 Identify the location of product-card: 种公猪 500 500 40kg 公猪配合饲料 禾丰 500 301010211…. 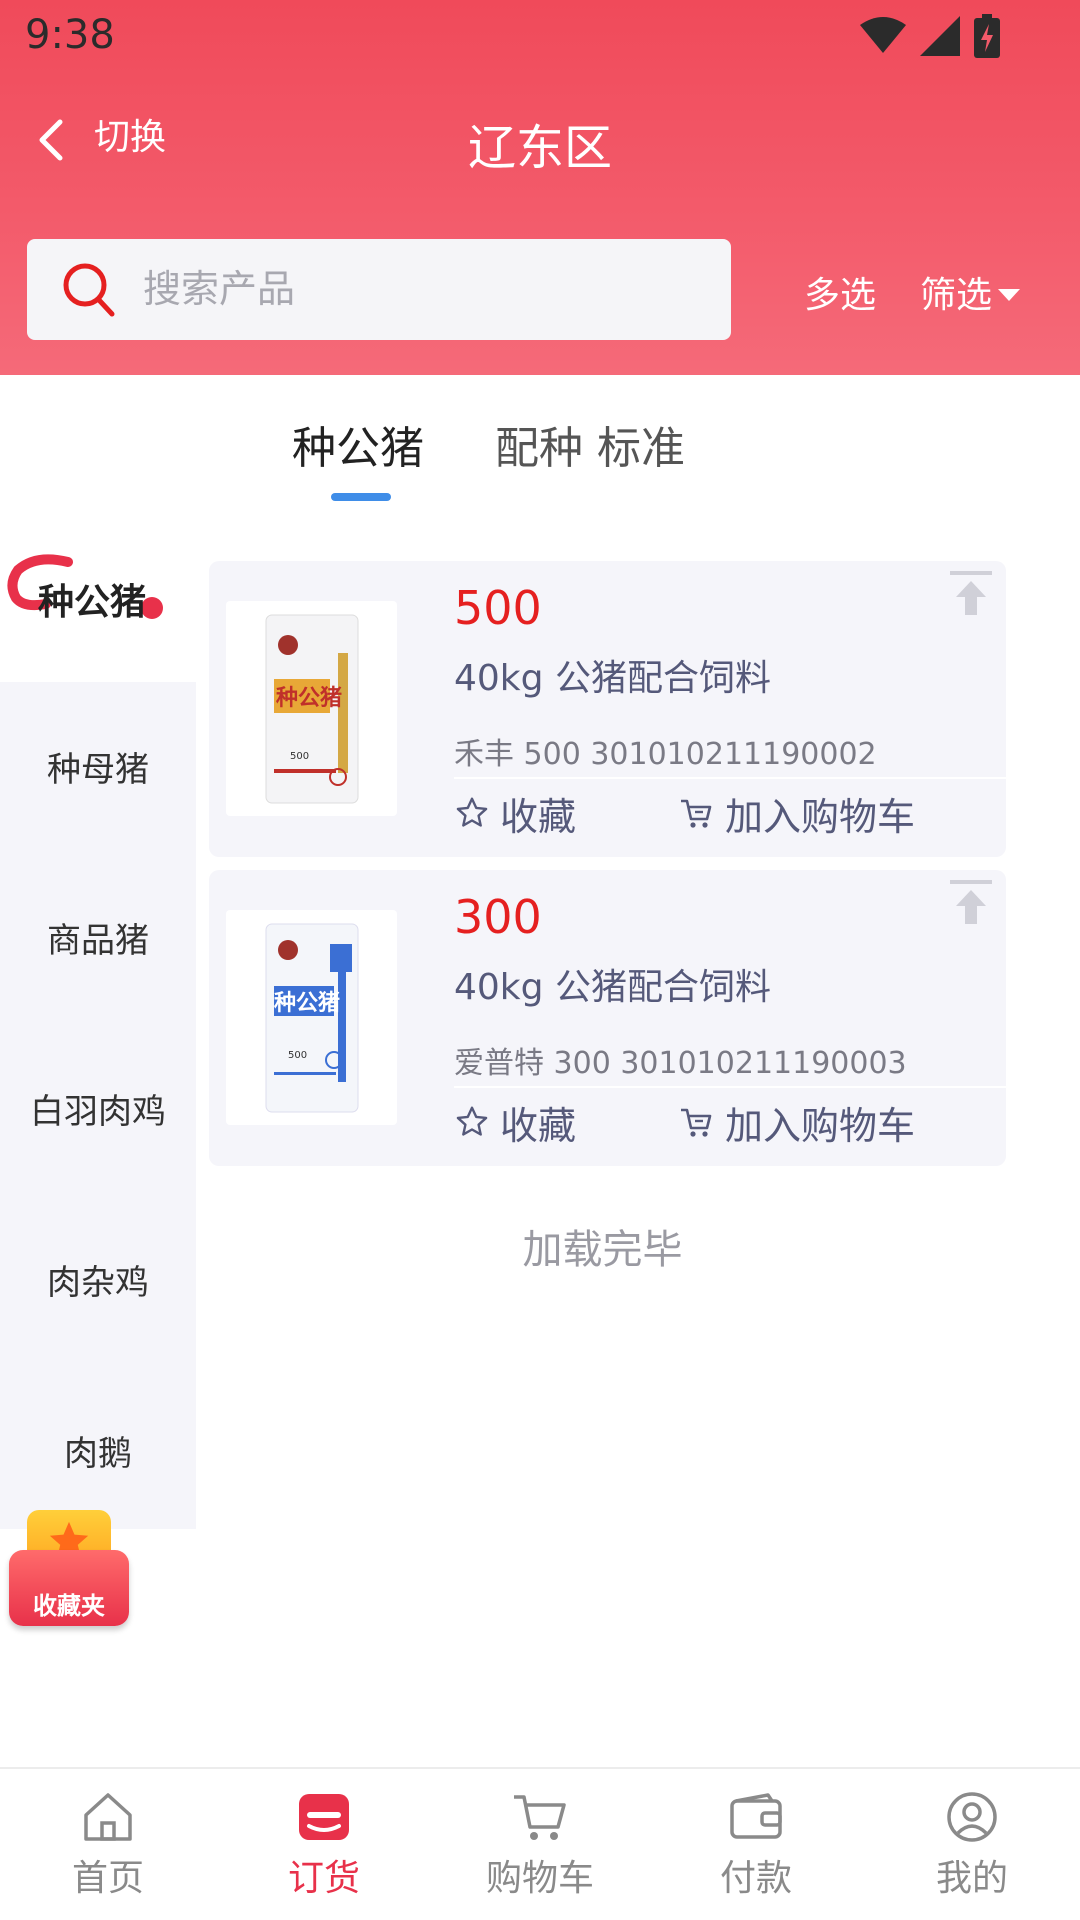
(607, 709).